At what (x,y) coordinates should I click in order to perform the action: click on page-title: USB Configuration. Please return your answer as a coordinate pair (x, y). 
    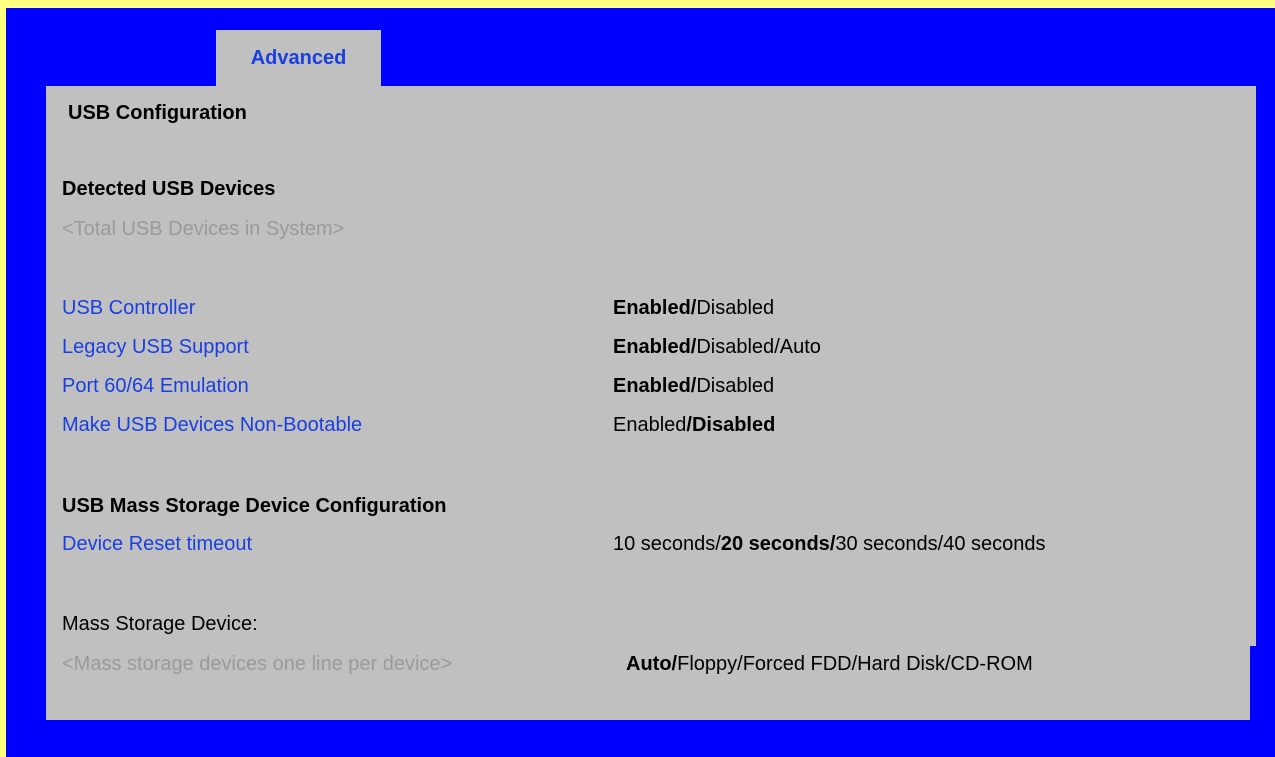
    Looking at the image, I should click on (157, 113).